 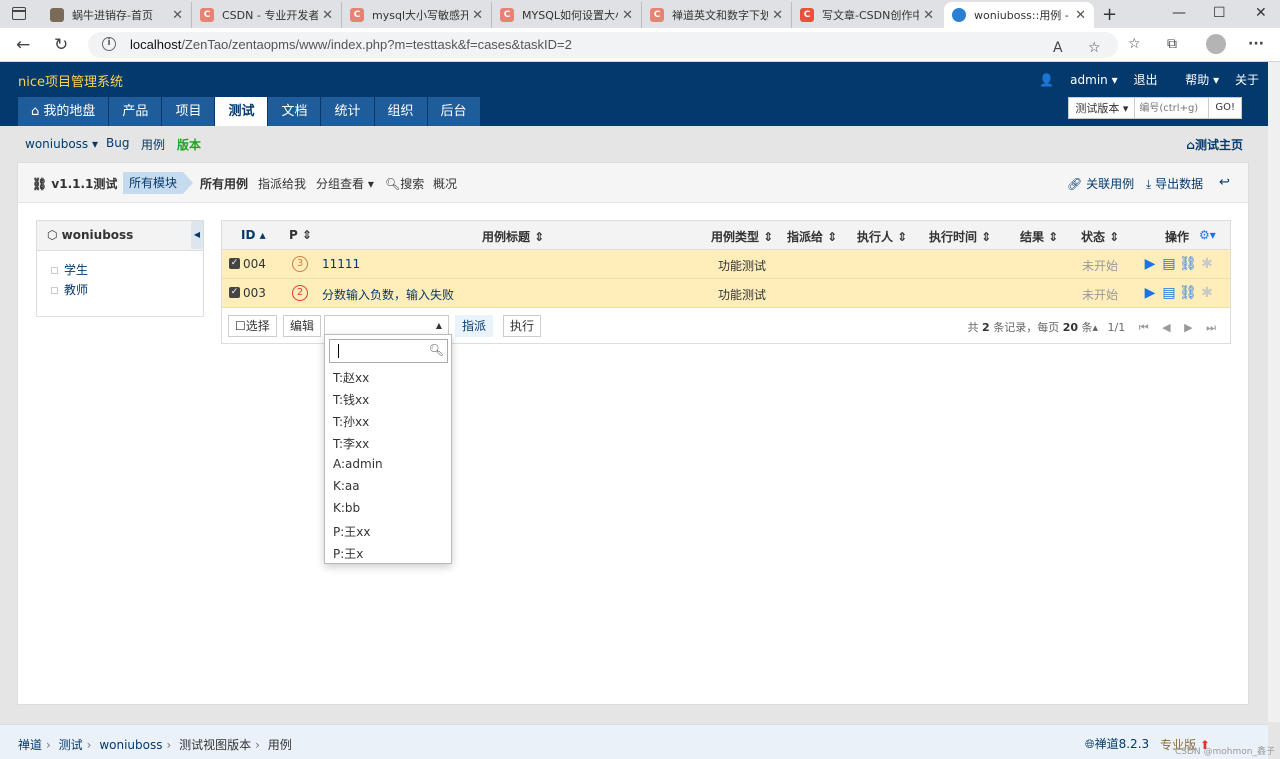 I want to click on back-icon: ←, so click(x=23, y=45).